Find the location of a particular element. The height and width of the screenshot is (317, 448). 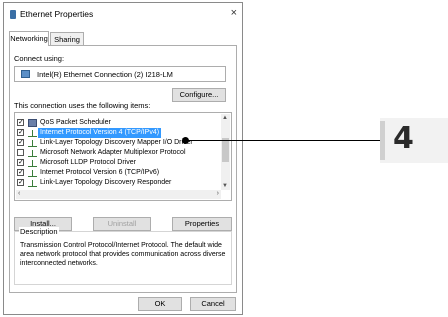

list-item: ✓ Internet Protocol Version 6 (TCP/IPv6) is located at coordinates (117, 173).